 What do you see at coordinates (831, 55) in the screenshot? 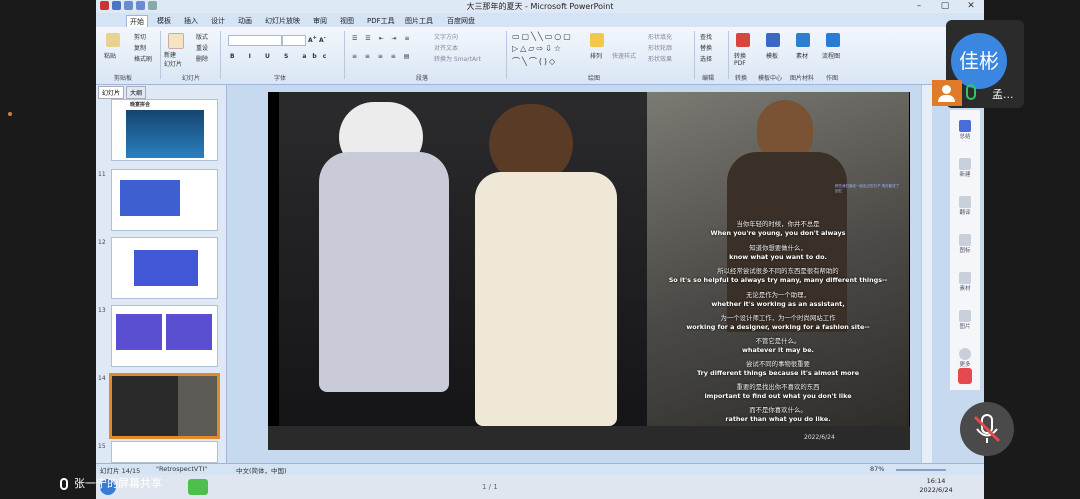
I see `flowchart-button: 流程图` at bounding box center [831, 55].